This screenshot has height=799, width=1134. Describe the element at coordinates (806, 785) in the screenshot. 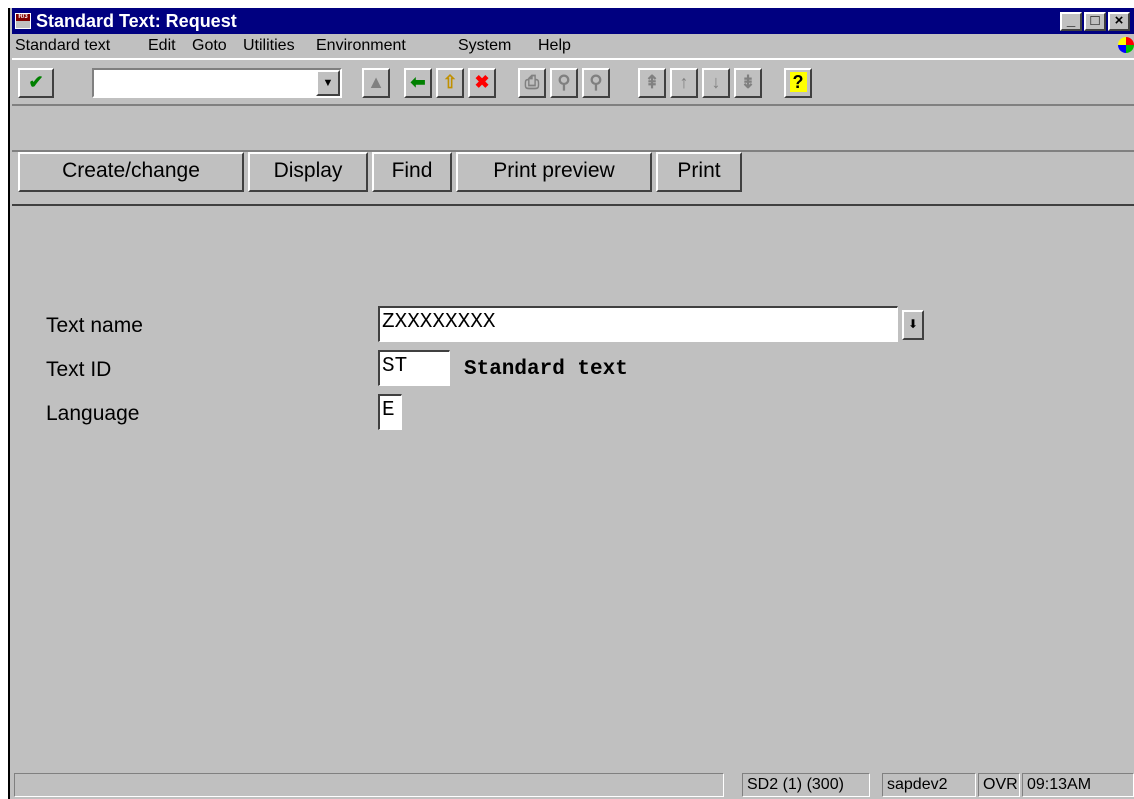

I see `status-system: SD2 (1) (300)` at that location.